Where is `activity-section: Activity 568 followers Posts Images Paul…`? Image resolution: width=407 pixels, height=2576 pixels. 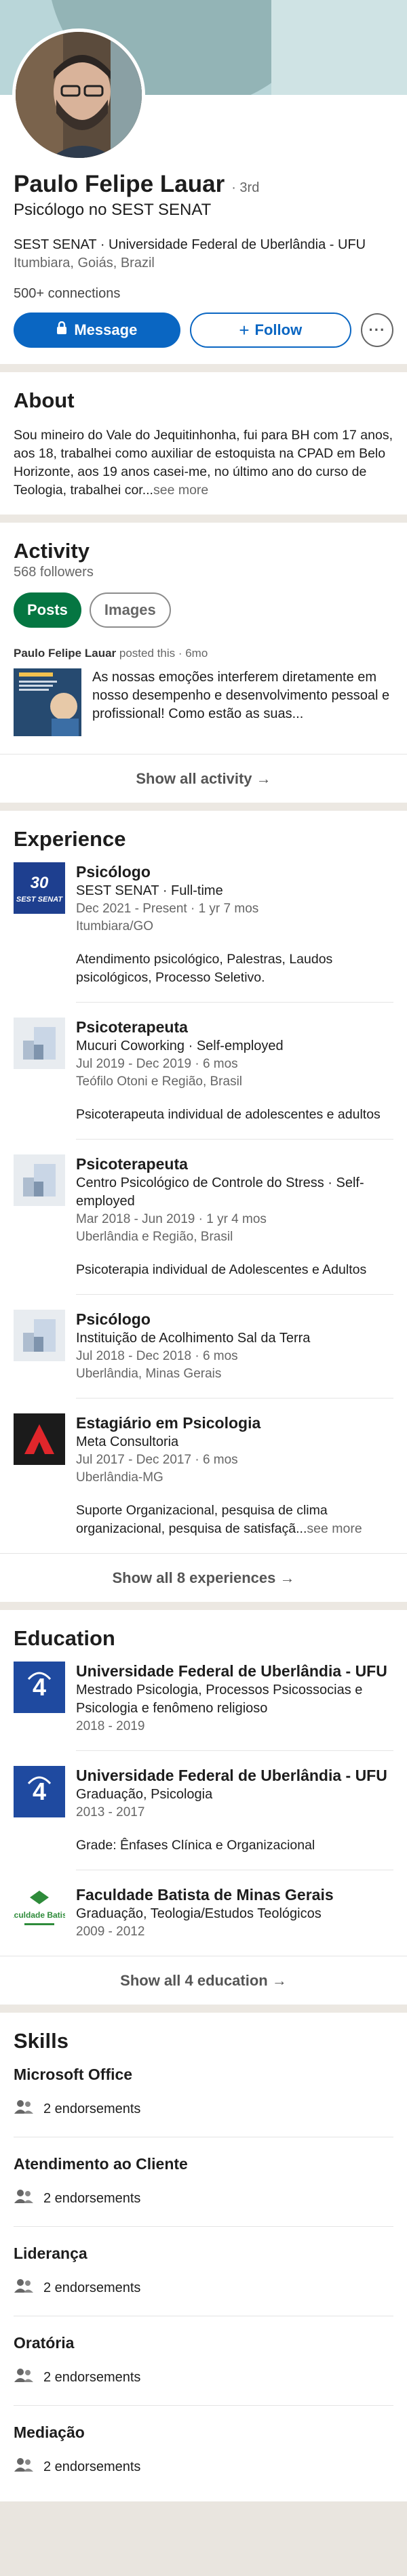
activity-section: Activity 568 followers Posts Images Paul… is located at coordinates (203, 663).